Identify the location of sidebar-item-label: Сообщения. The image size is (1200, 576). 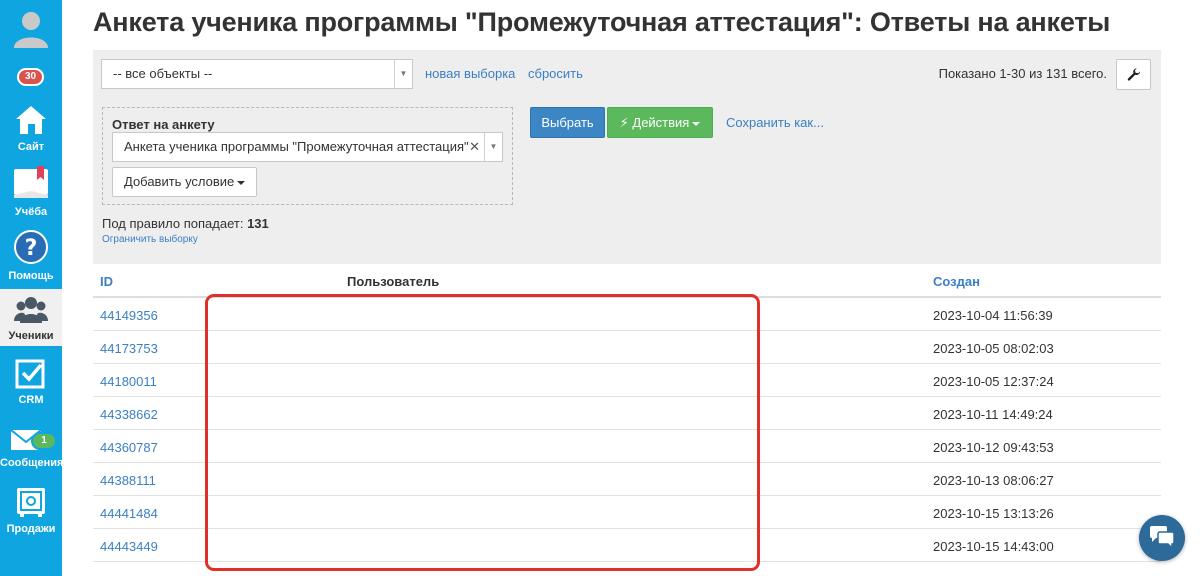
(32, 463).